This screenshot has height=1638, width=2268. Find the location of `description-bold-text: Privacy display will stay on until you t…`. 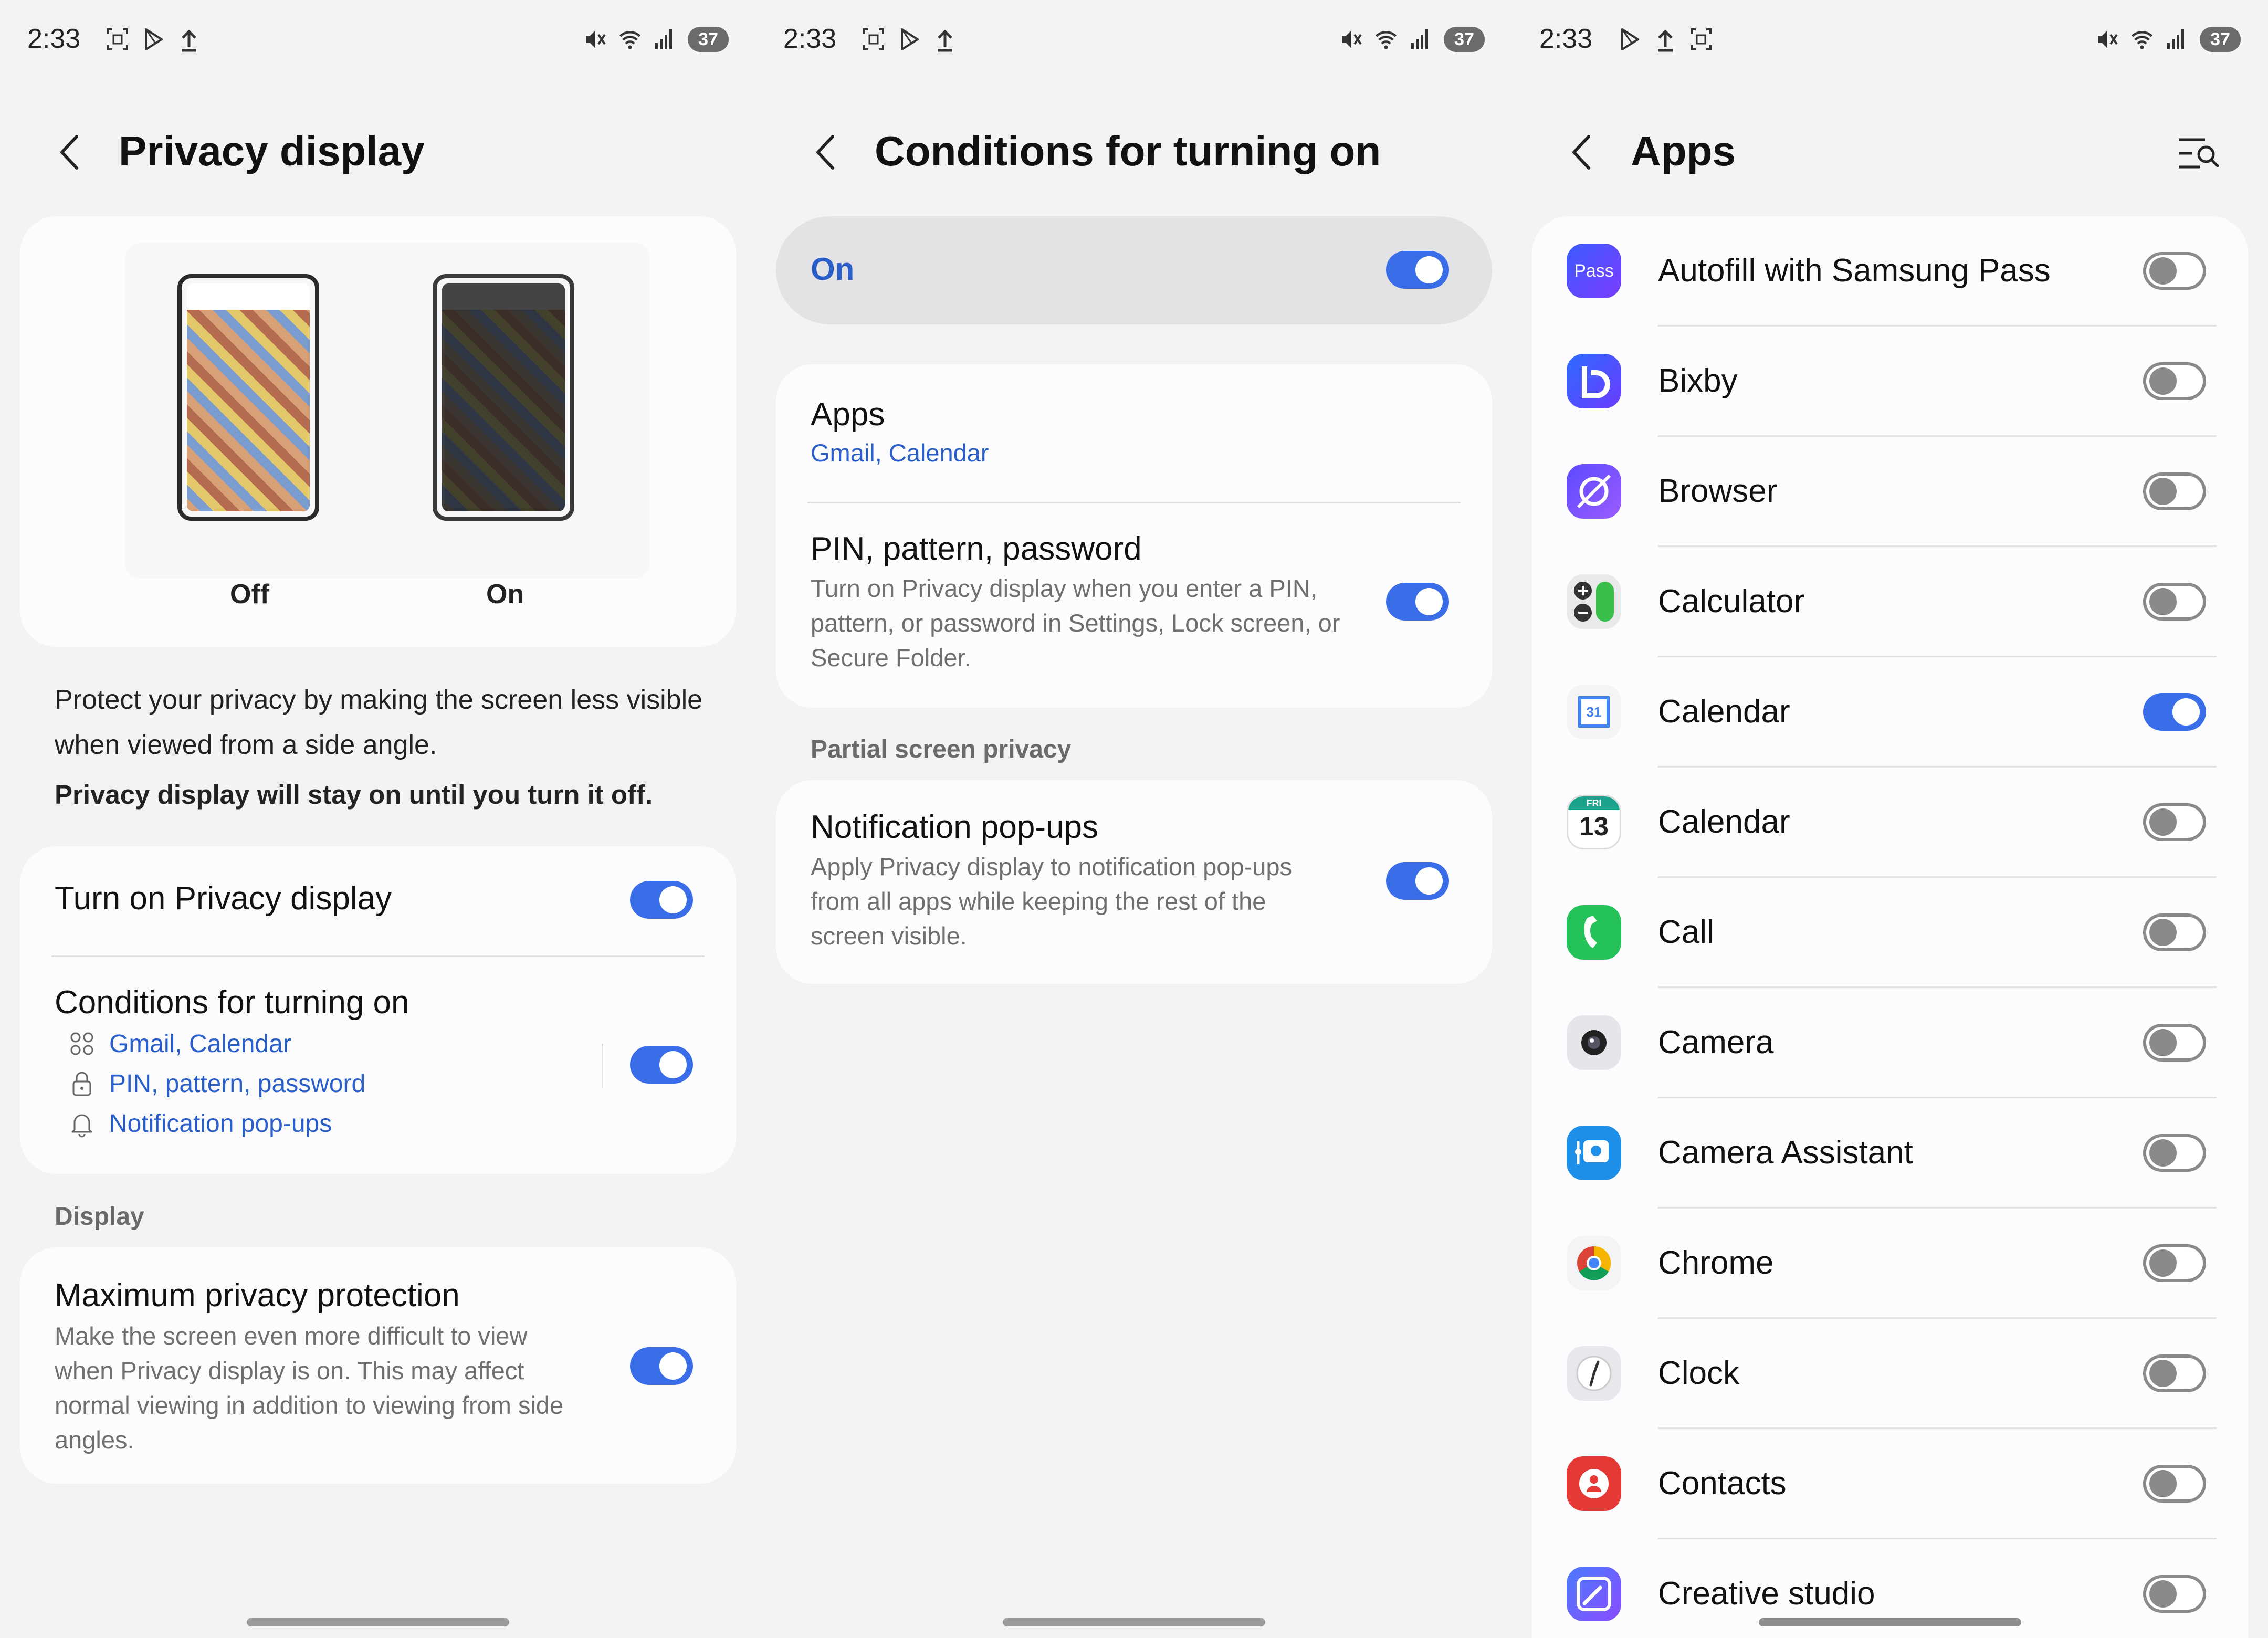

description-bold-text: Privacy display will stay on until you t… is located at coordinates (354, 795).